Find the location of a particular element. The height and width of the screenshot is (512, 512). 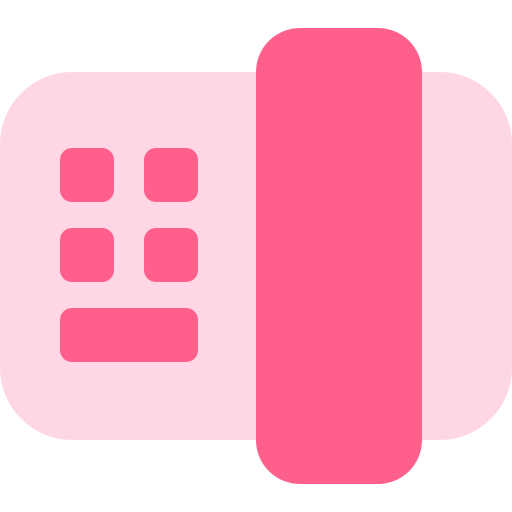

display-bar is located at coordinates (129, 335).